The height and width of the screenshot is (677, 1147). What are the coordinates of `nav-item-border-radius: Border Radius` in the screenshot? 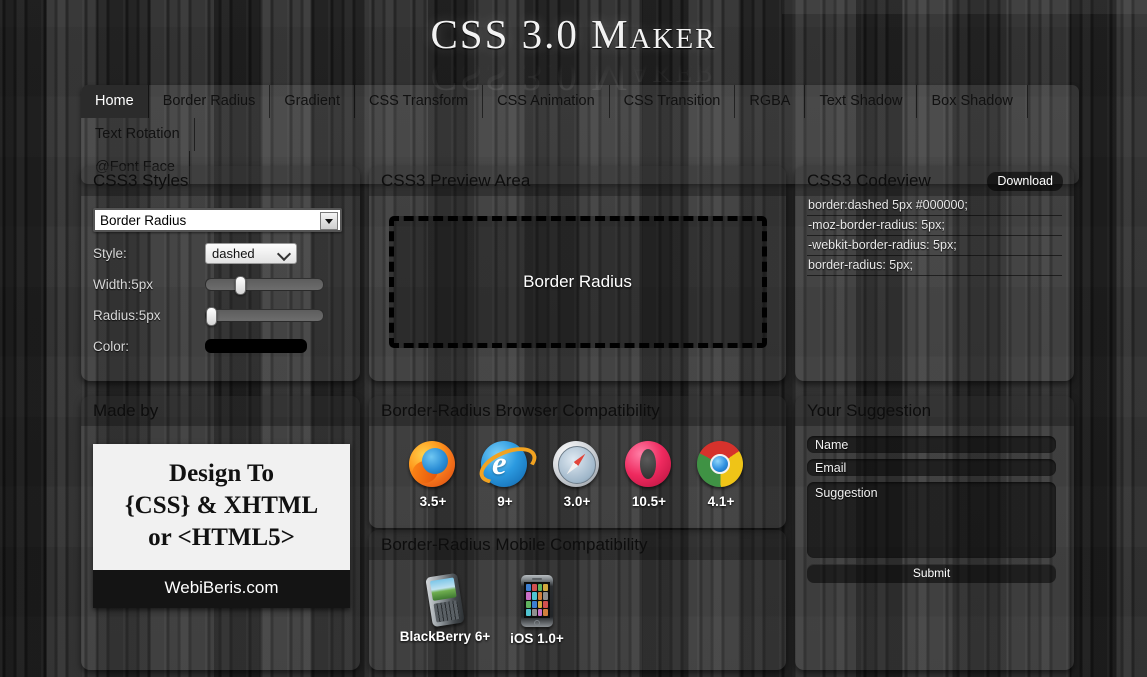 It's located at (210, 101).